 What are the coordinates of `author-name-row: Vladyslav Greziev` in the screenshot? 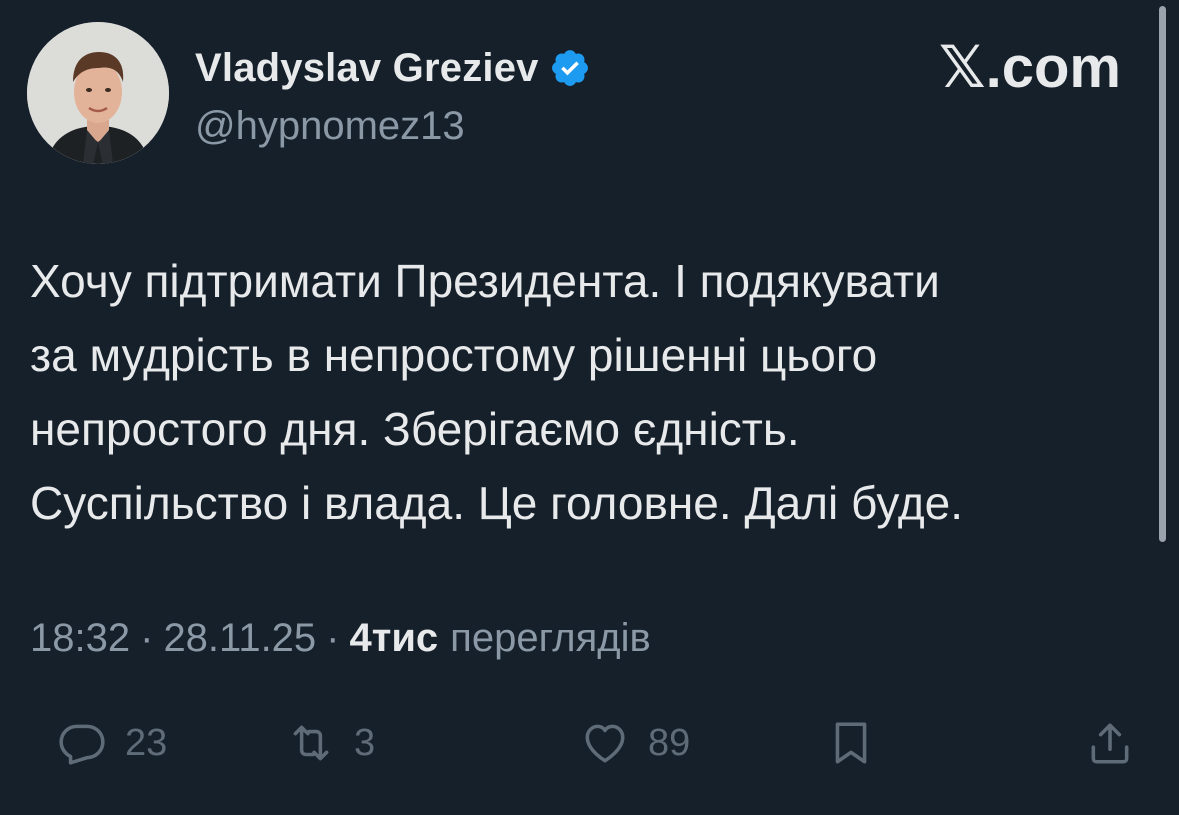 It's located at (393, 68).